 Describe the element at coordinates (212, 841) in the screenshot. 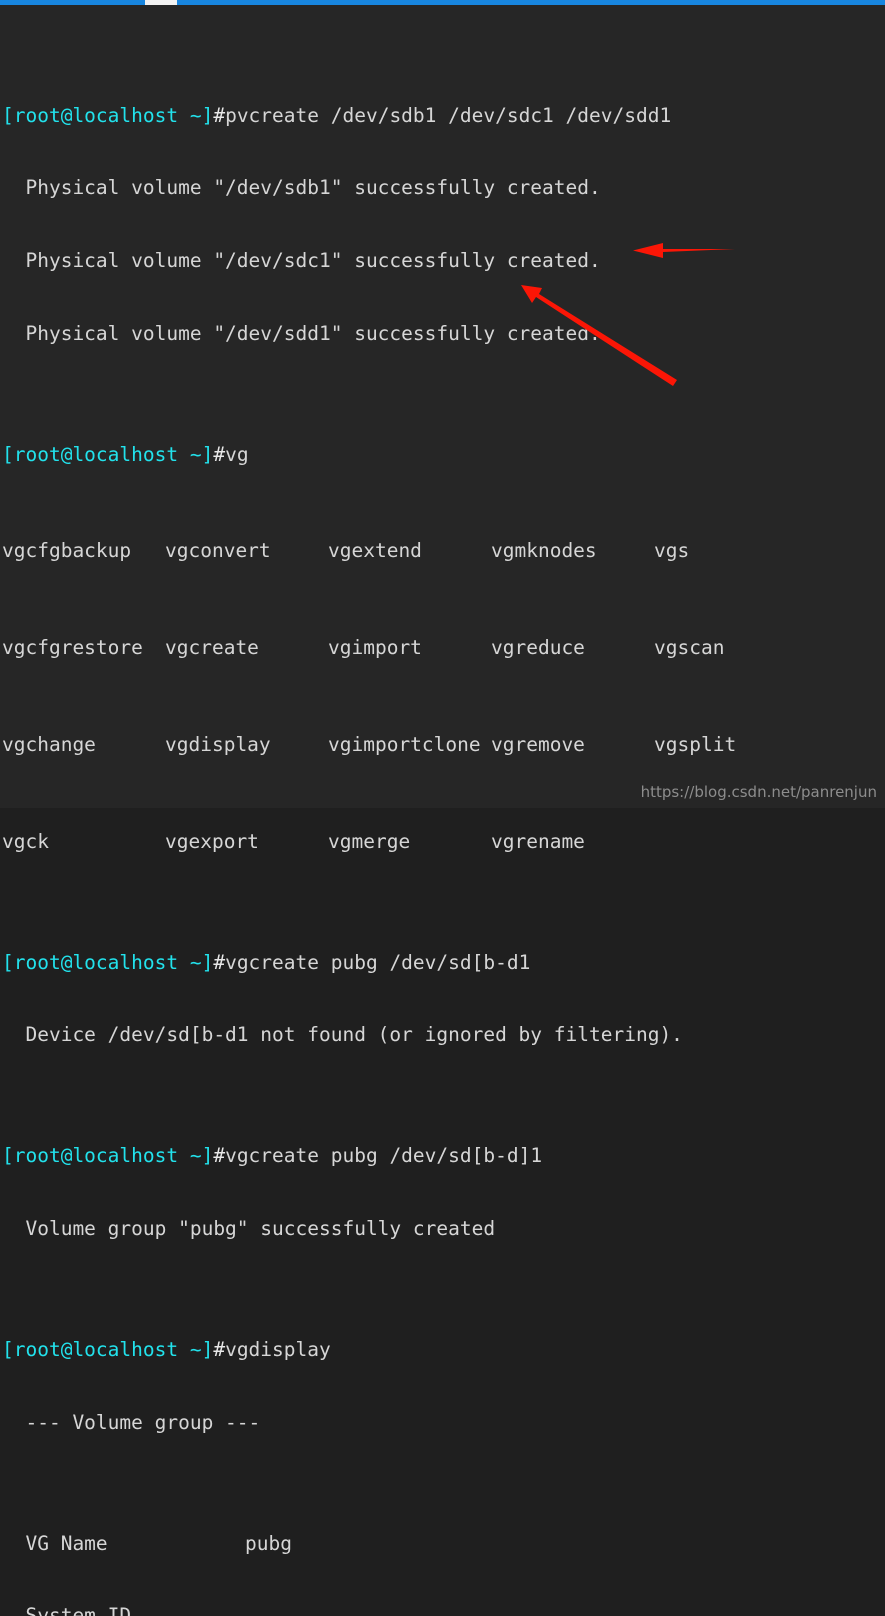

I see `completion-item: vgexport` at that location.